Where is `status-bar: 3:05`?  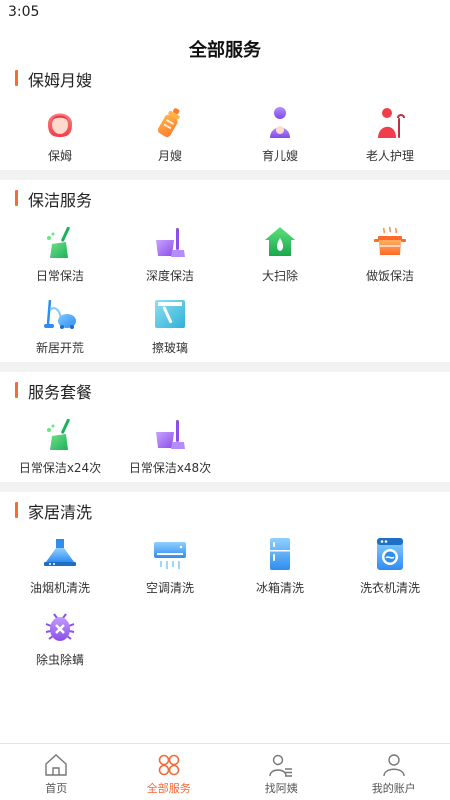
status-bar: 3:05 is located at coordinates (225, 13).